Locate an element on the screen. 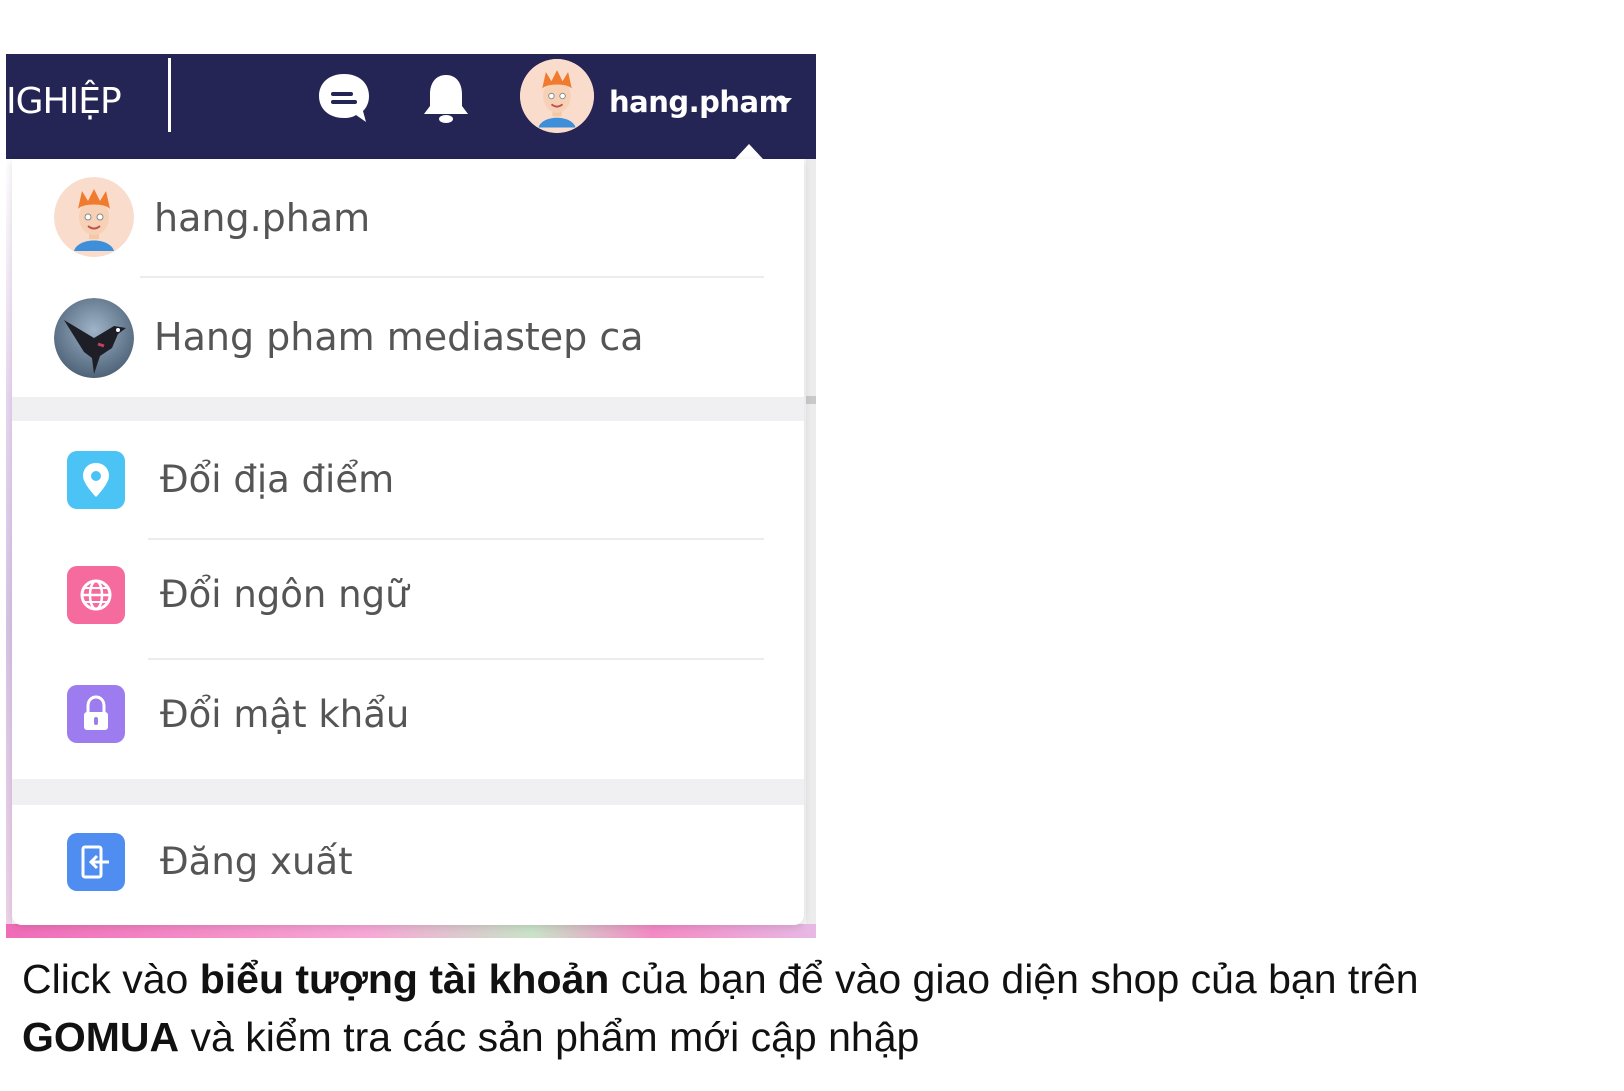 This screenshot has width=1624, height=1091. menu-item-change-location: Đổi địa điểm is located at coordinates (408, 480).